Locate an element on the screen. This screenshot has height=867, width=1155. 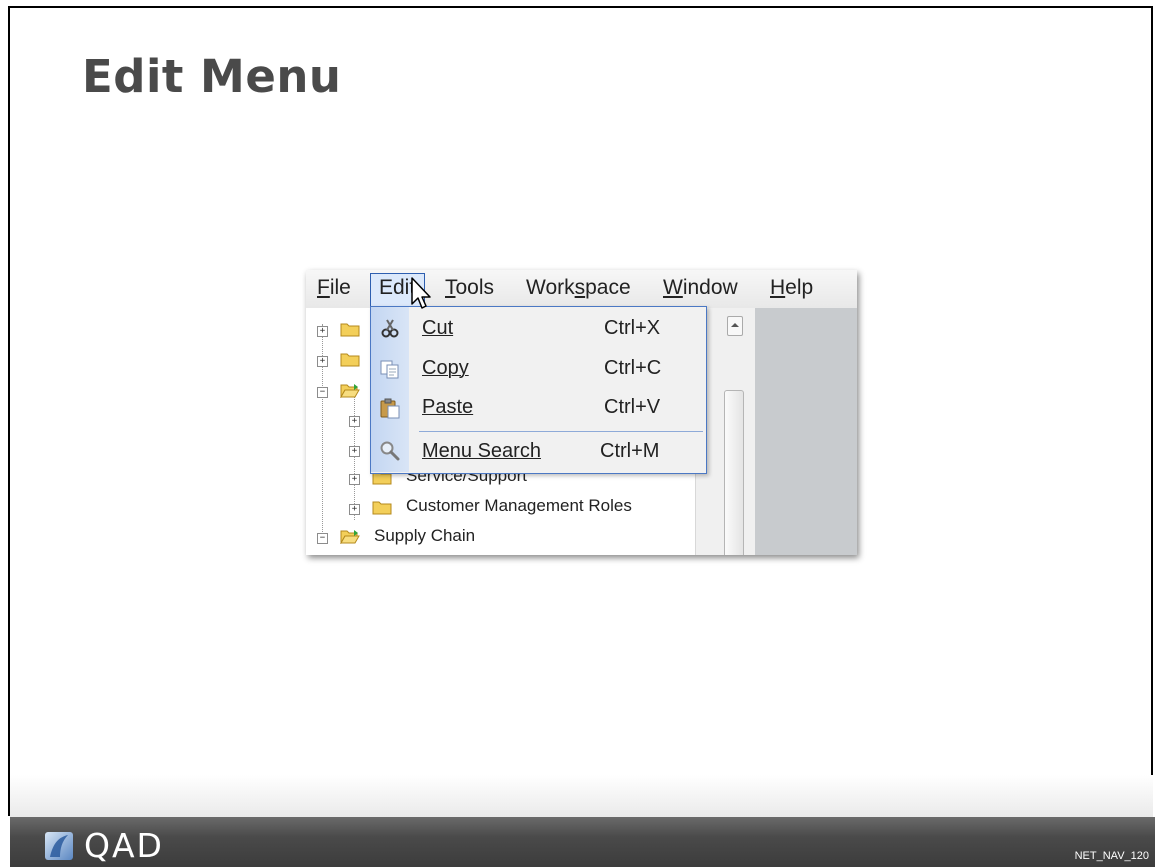
copy-label: Copy is located at coordinates (445, 368).